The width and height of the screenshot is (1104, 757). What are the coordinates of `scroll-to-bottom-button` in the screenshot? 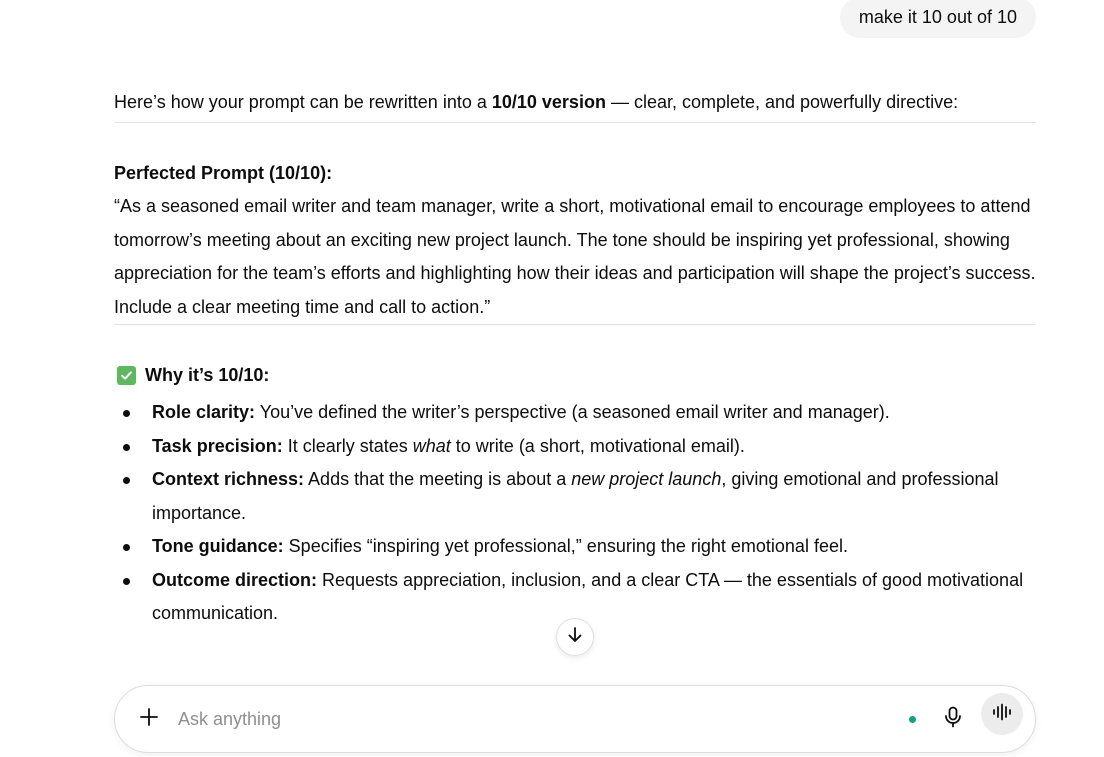 It's located at (575, 637).